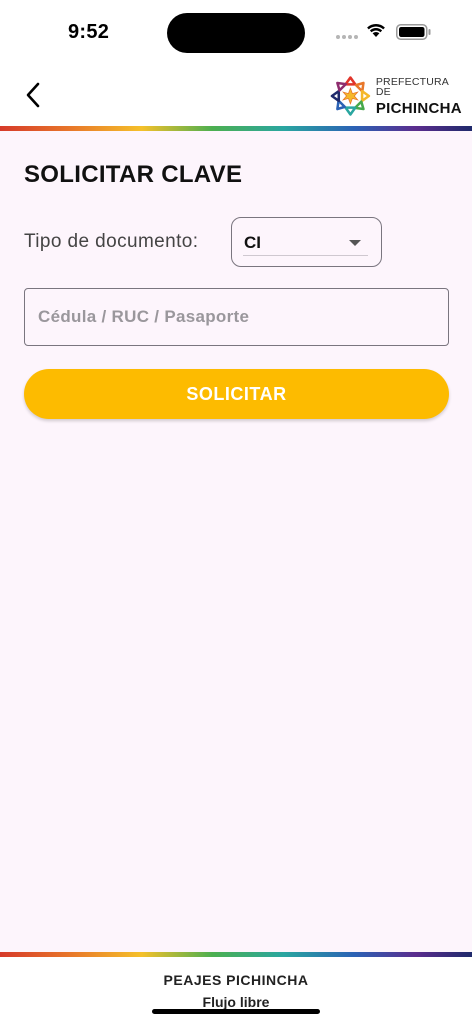 This screenshot has height=1024, width=472. I want to click on cellular-signal-icon, so click(347, 37).